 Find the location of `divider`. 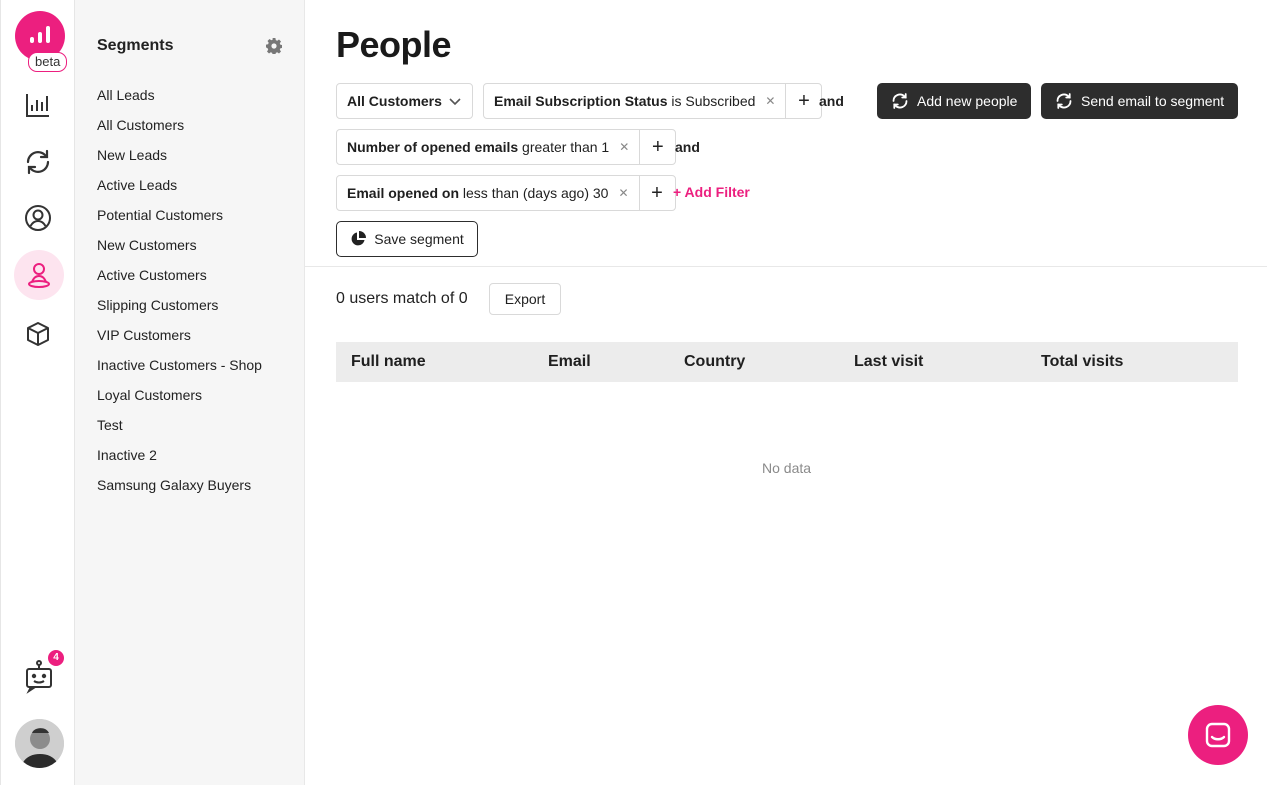

divider is located at coordinates (786, 266).